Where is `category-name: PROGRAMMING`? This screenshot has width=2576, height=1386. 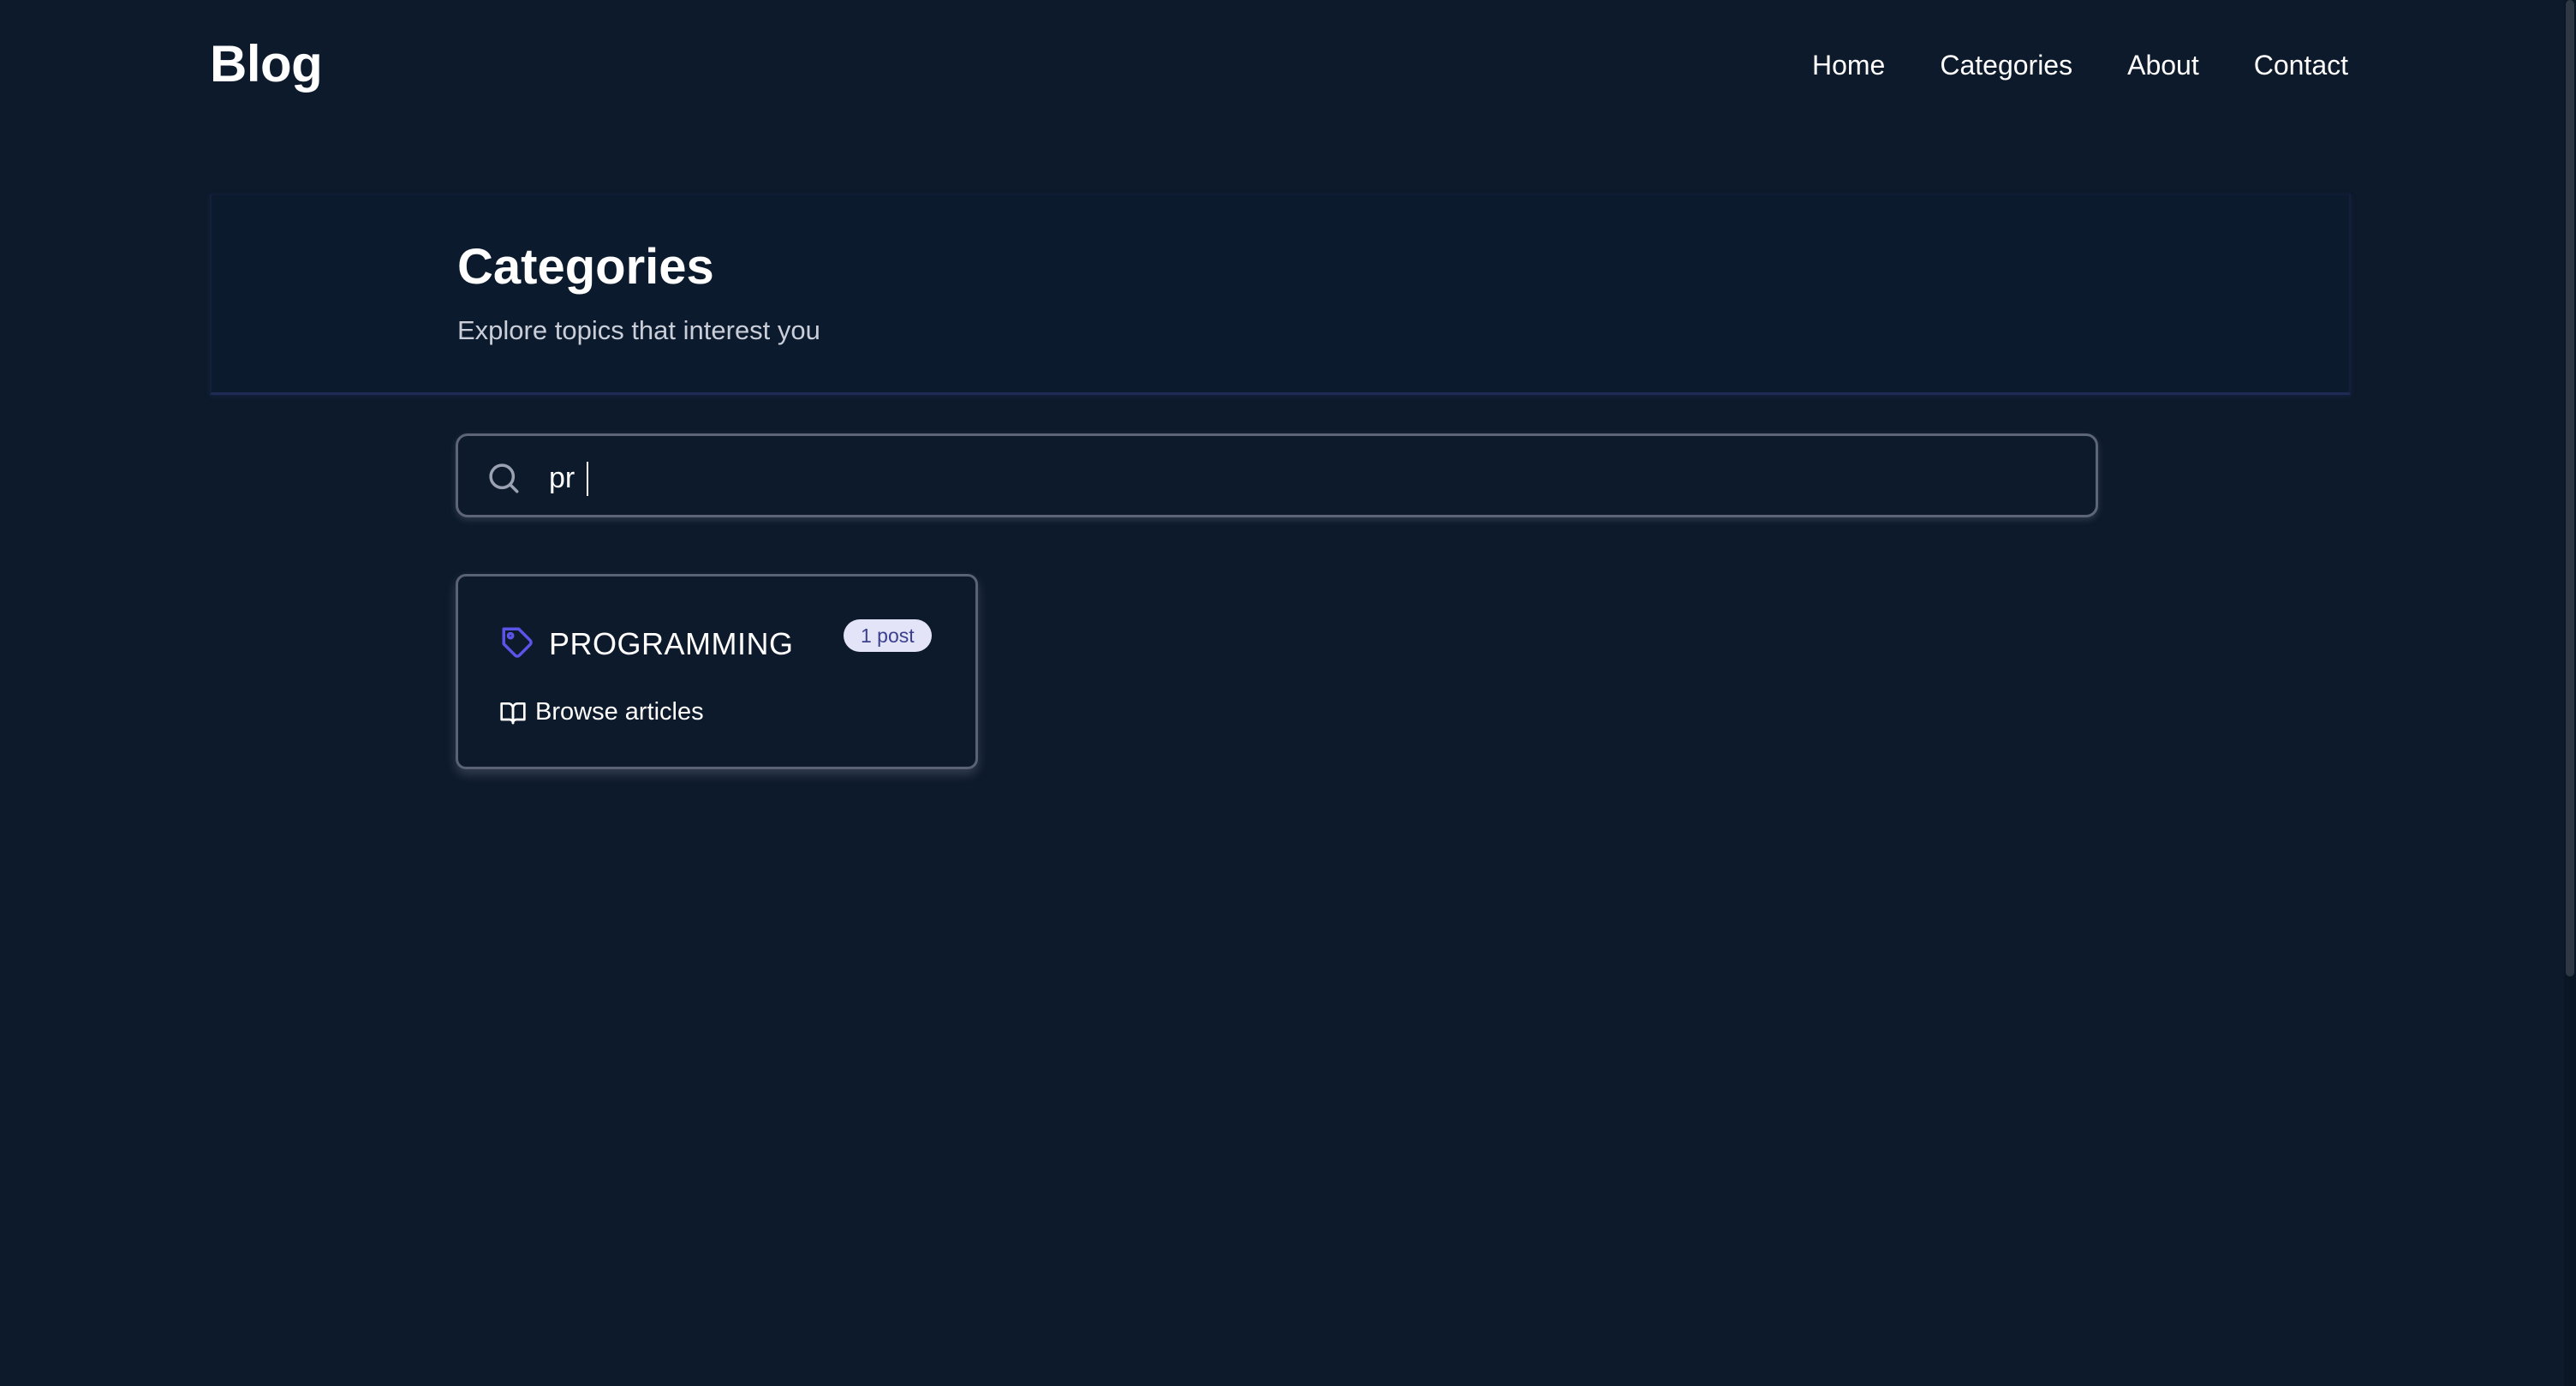
category-name: PROGRAMMING is located at coordinates (671, 643).